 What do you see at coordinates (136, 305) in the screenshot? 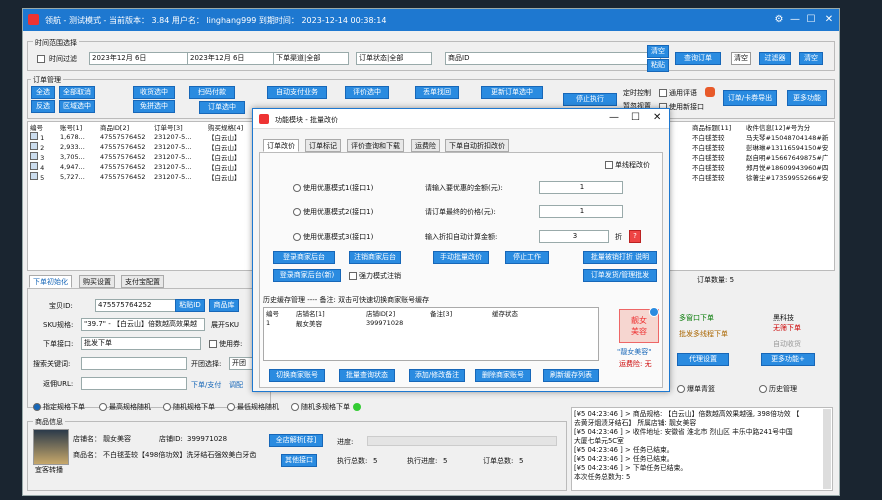
I see `product-id-field: 475575764252` at bounding box center [136, 305].